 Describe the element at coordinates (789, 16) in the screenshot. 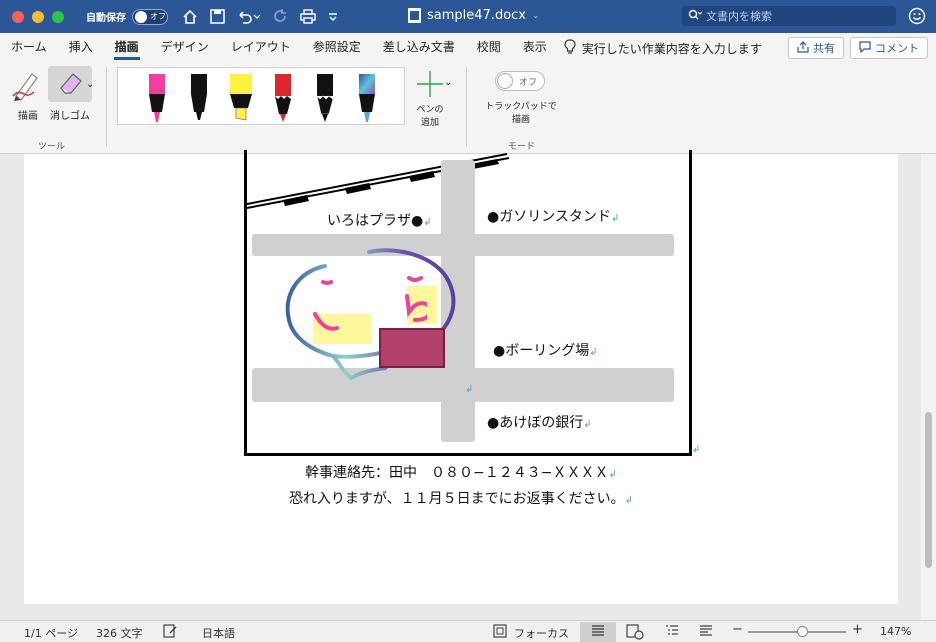

I see `search-box: 文書内を検索` at that location.